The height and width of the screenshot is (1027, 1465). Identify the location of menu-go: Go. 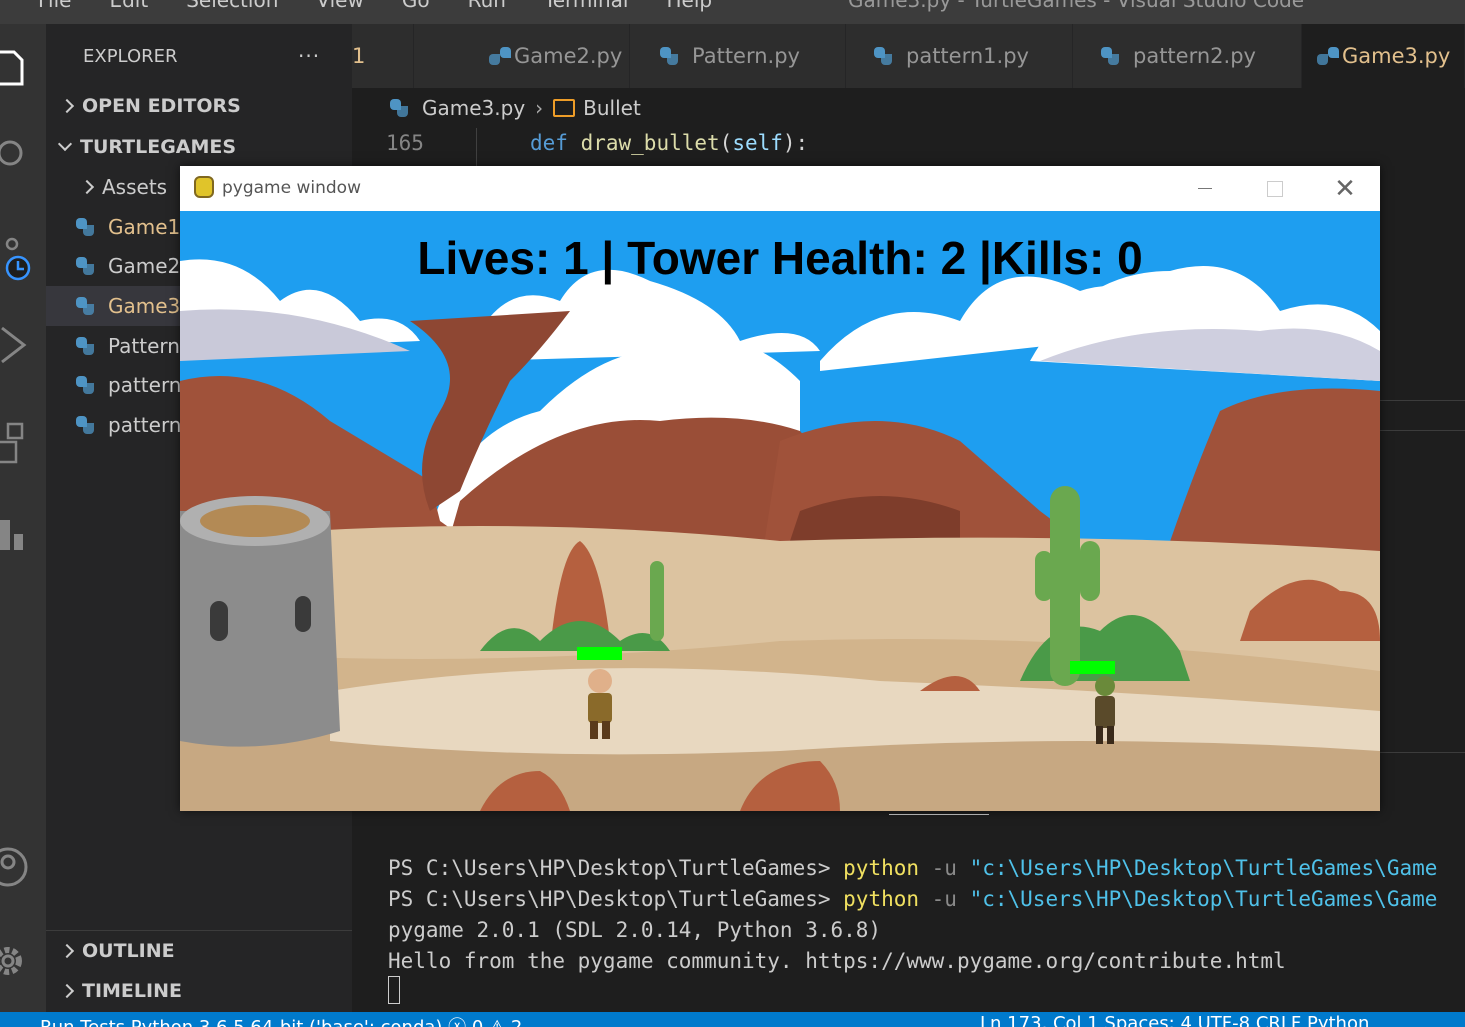
(416, 6).